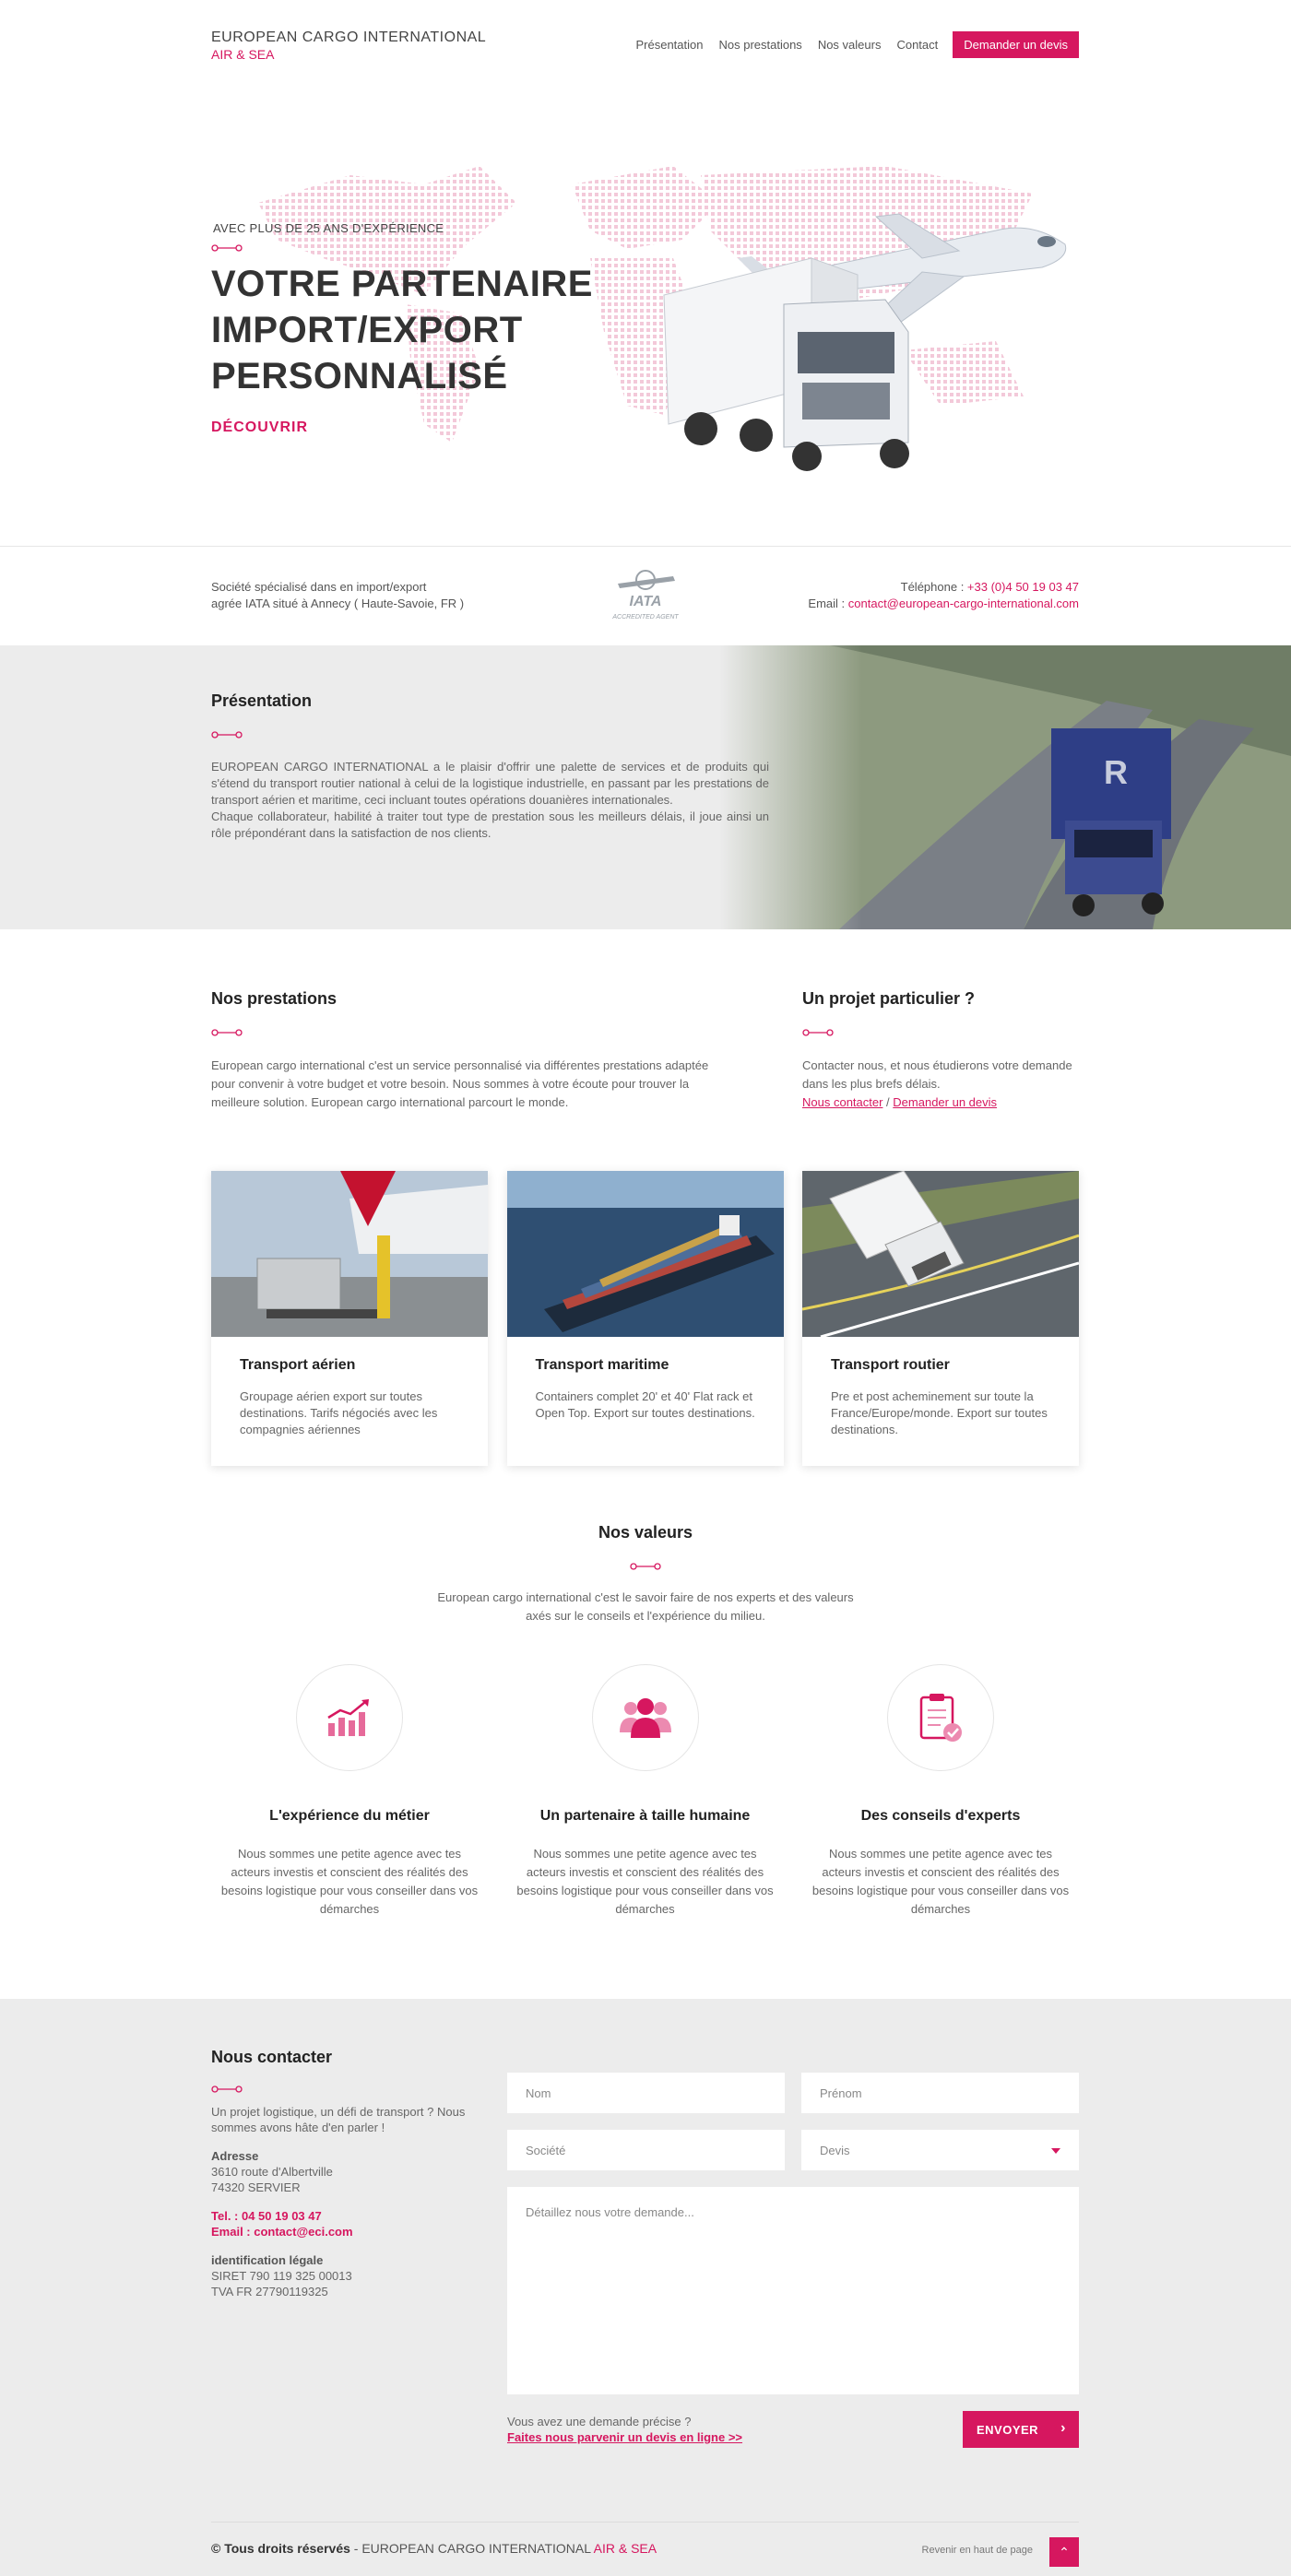 The image size is (1291, 2576). What do you see at coordinates (842, 1102) in the screenshot?
I see `contact-us-link: Nous contacter` at bounding box center [842, 1102].